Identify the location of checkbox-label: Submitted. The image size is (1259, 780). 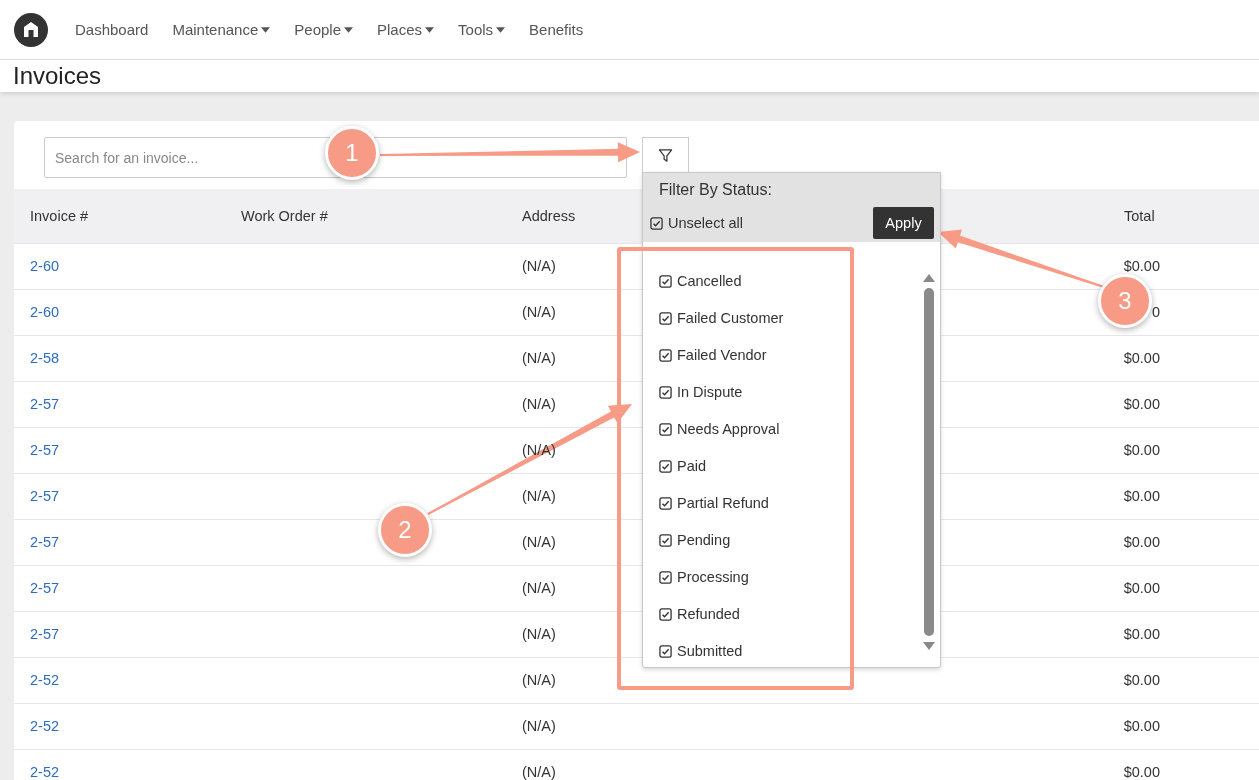
(710, 651).